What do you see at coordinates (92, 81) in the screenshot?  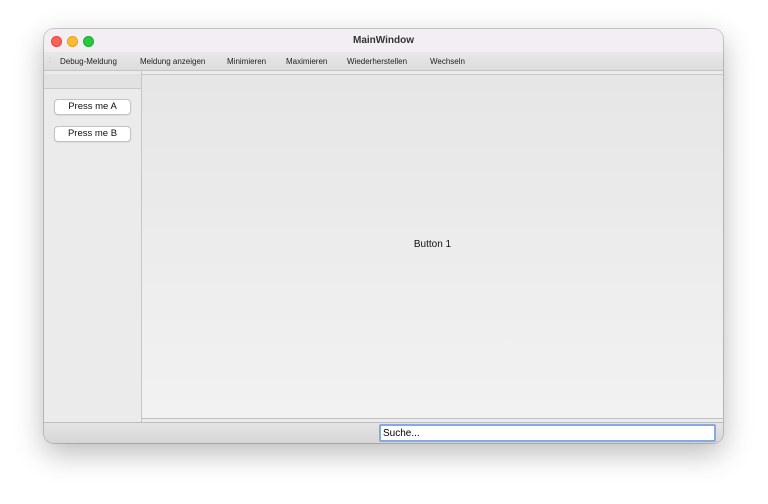 I see `dock-title-bar` at bounding box center [92, 81].